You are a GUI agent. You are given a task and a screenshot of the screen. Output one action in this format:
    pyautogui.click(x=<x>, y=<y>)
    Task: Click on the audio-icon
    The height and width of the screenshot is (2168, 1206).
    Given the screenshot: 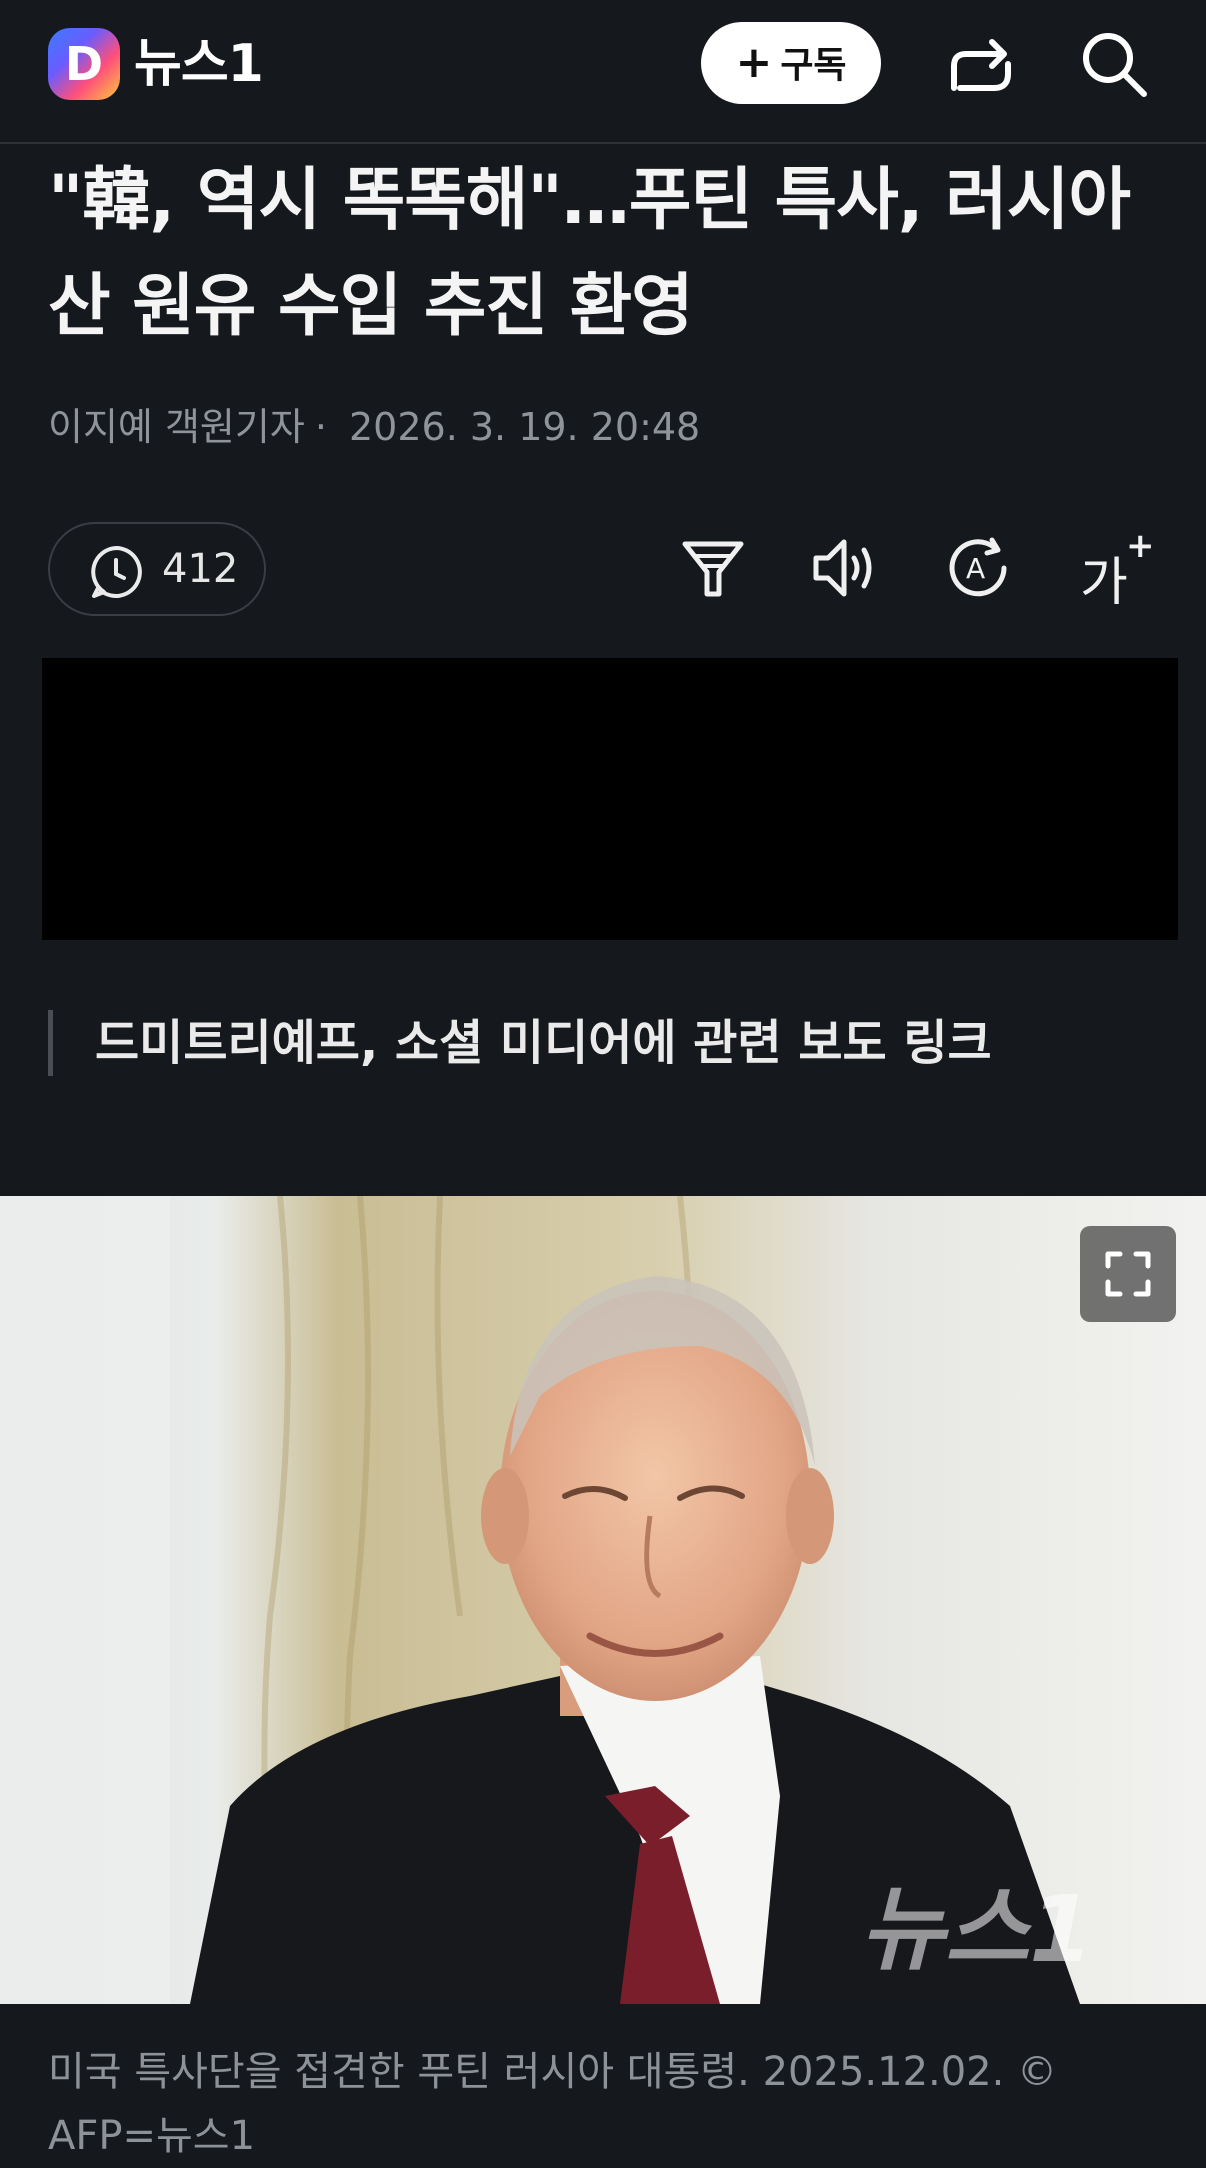 What is the action you would take?
    pyautogui.click(x=846, y=568)
    